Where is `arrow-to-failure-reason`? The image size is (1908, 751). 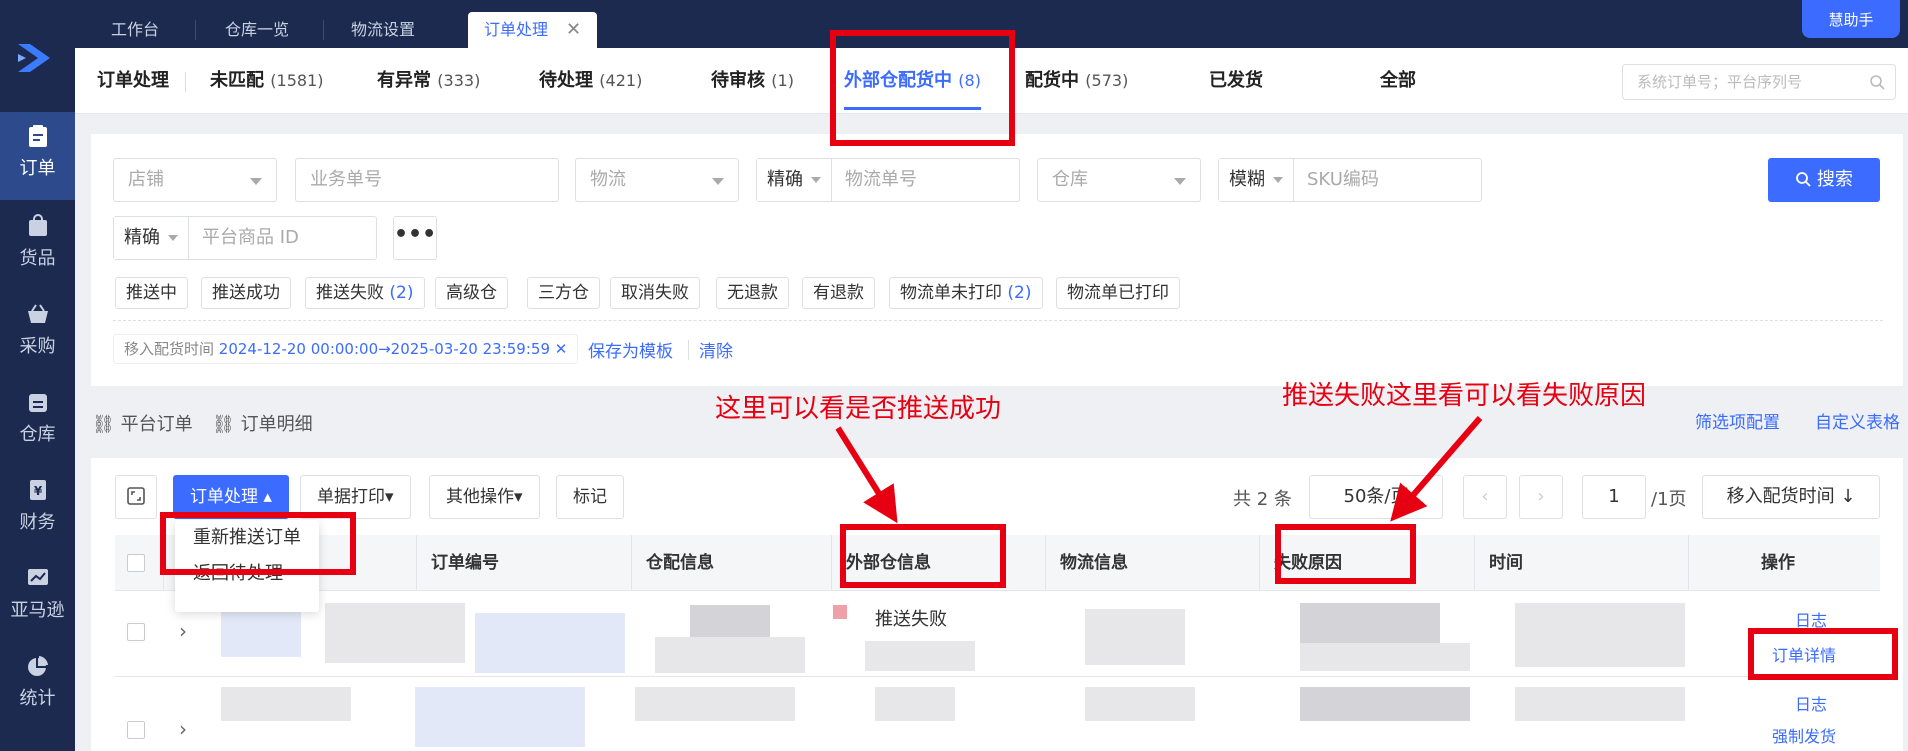
arrow-to-failure-reason is located at coordinates (1436, 469).